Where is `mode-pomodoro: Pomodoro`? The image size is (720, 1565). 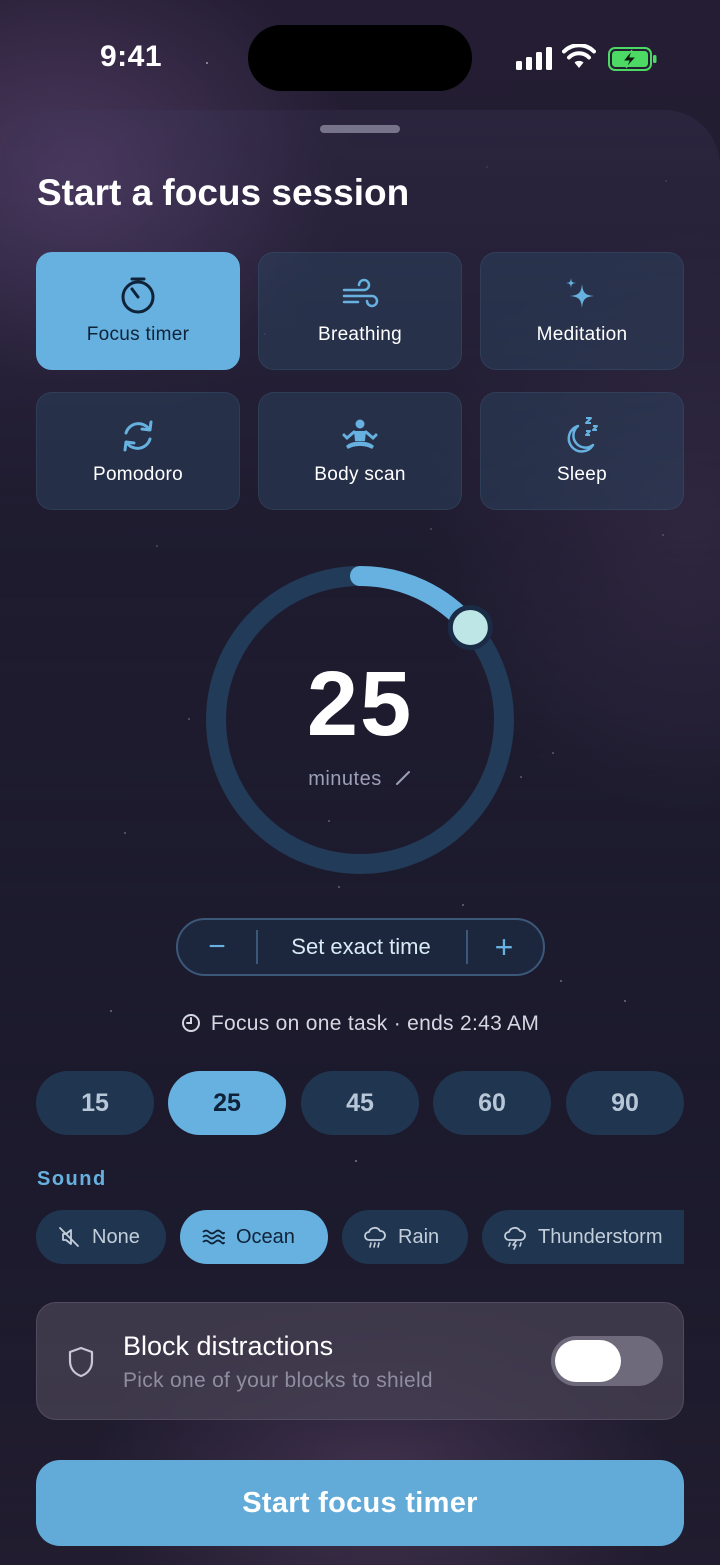
mode-pomodoro: Pomodoro is located at coordinates (138, 451).